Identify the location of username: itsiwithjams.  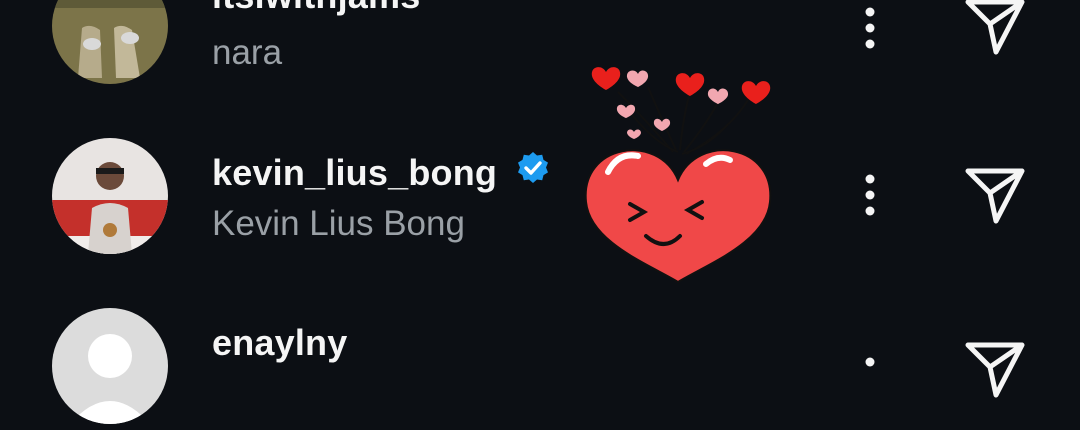
(316, 8).